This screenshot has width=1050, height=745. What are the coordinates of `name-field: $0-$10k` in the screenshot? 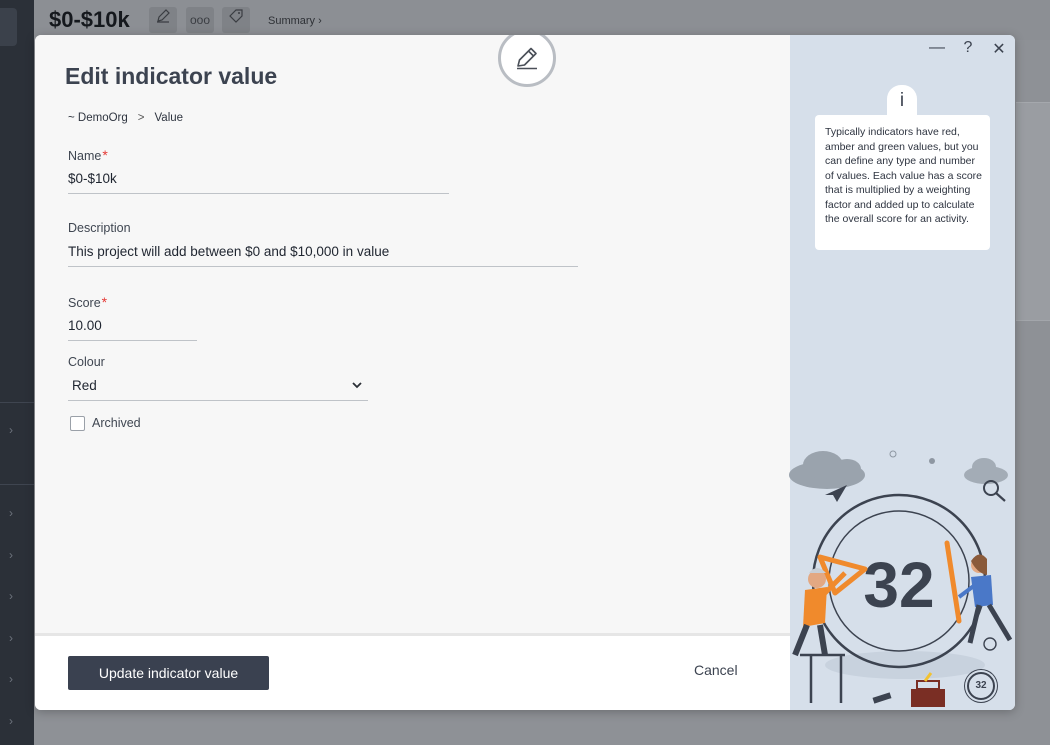 It's located at (92, 178).